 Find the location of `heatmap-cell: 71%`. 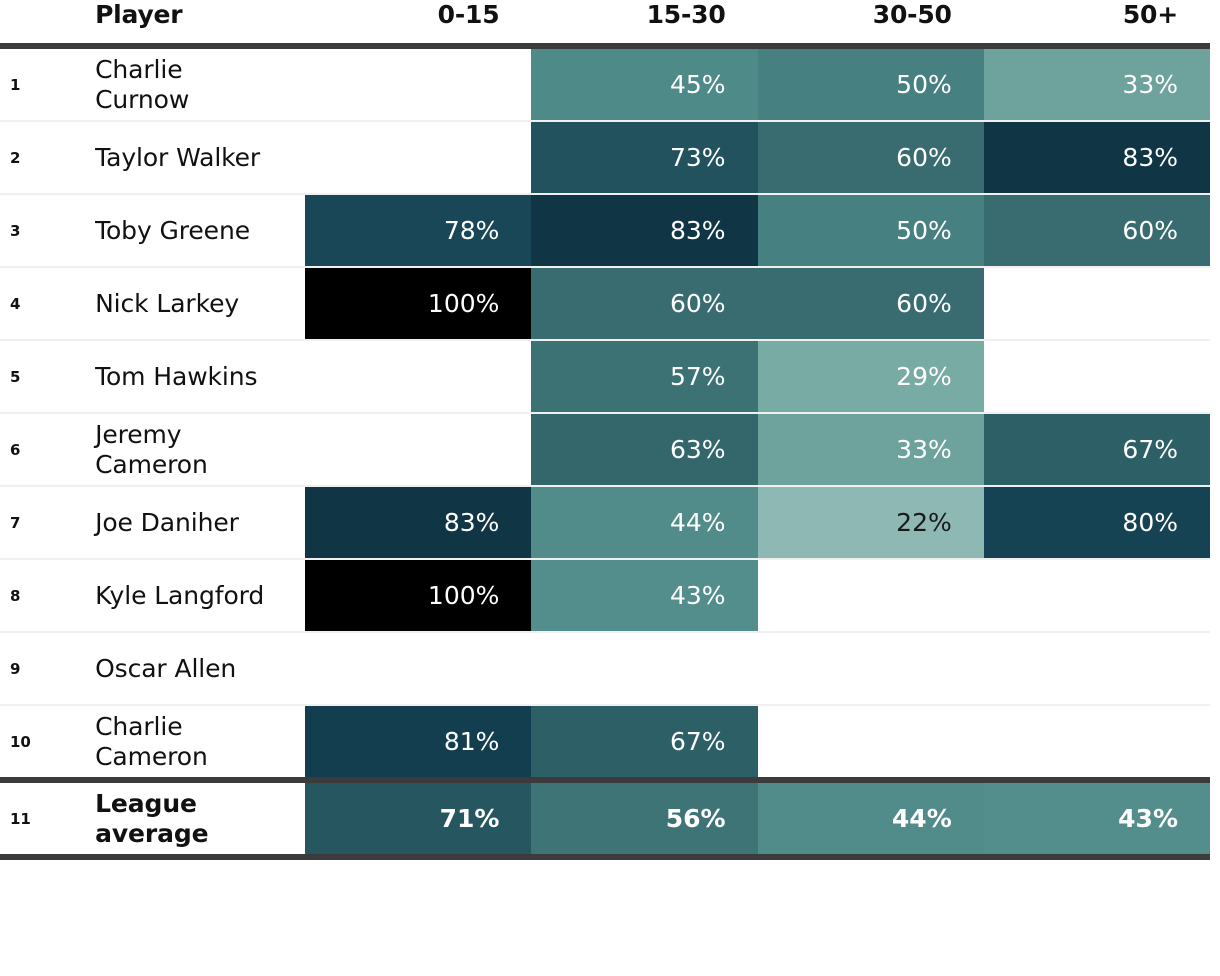

heatmap-cell: 71% is located at coordinates (418, 818).